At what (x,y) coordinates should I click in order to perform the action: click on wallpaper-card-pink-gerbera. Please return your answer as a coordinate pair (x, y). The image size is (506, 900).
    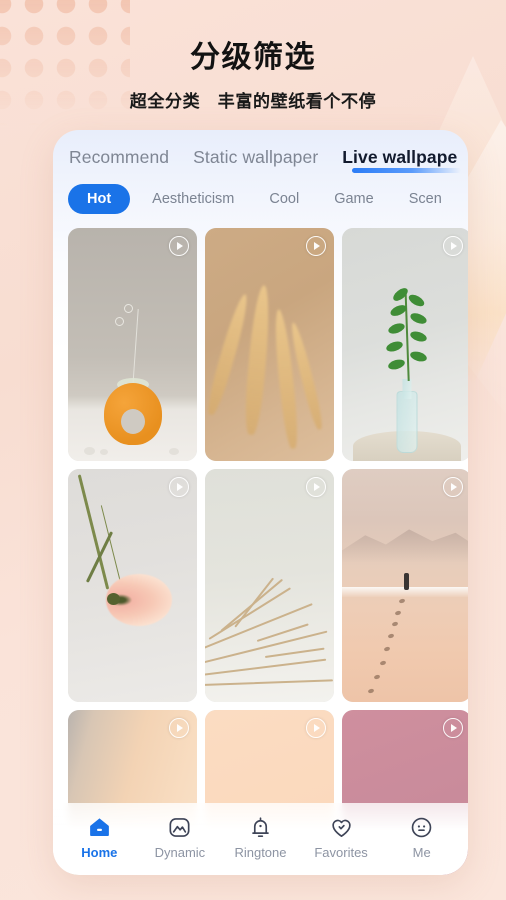
    Looking at the image, I should click on (132, 585).